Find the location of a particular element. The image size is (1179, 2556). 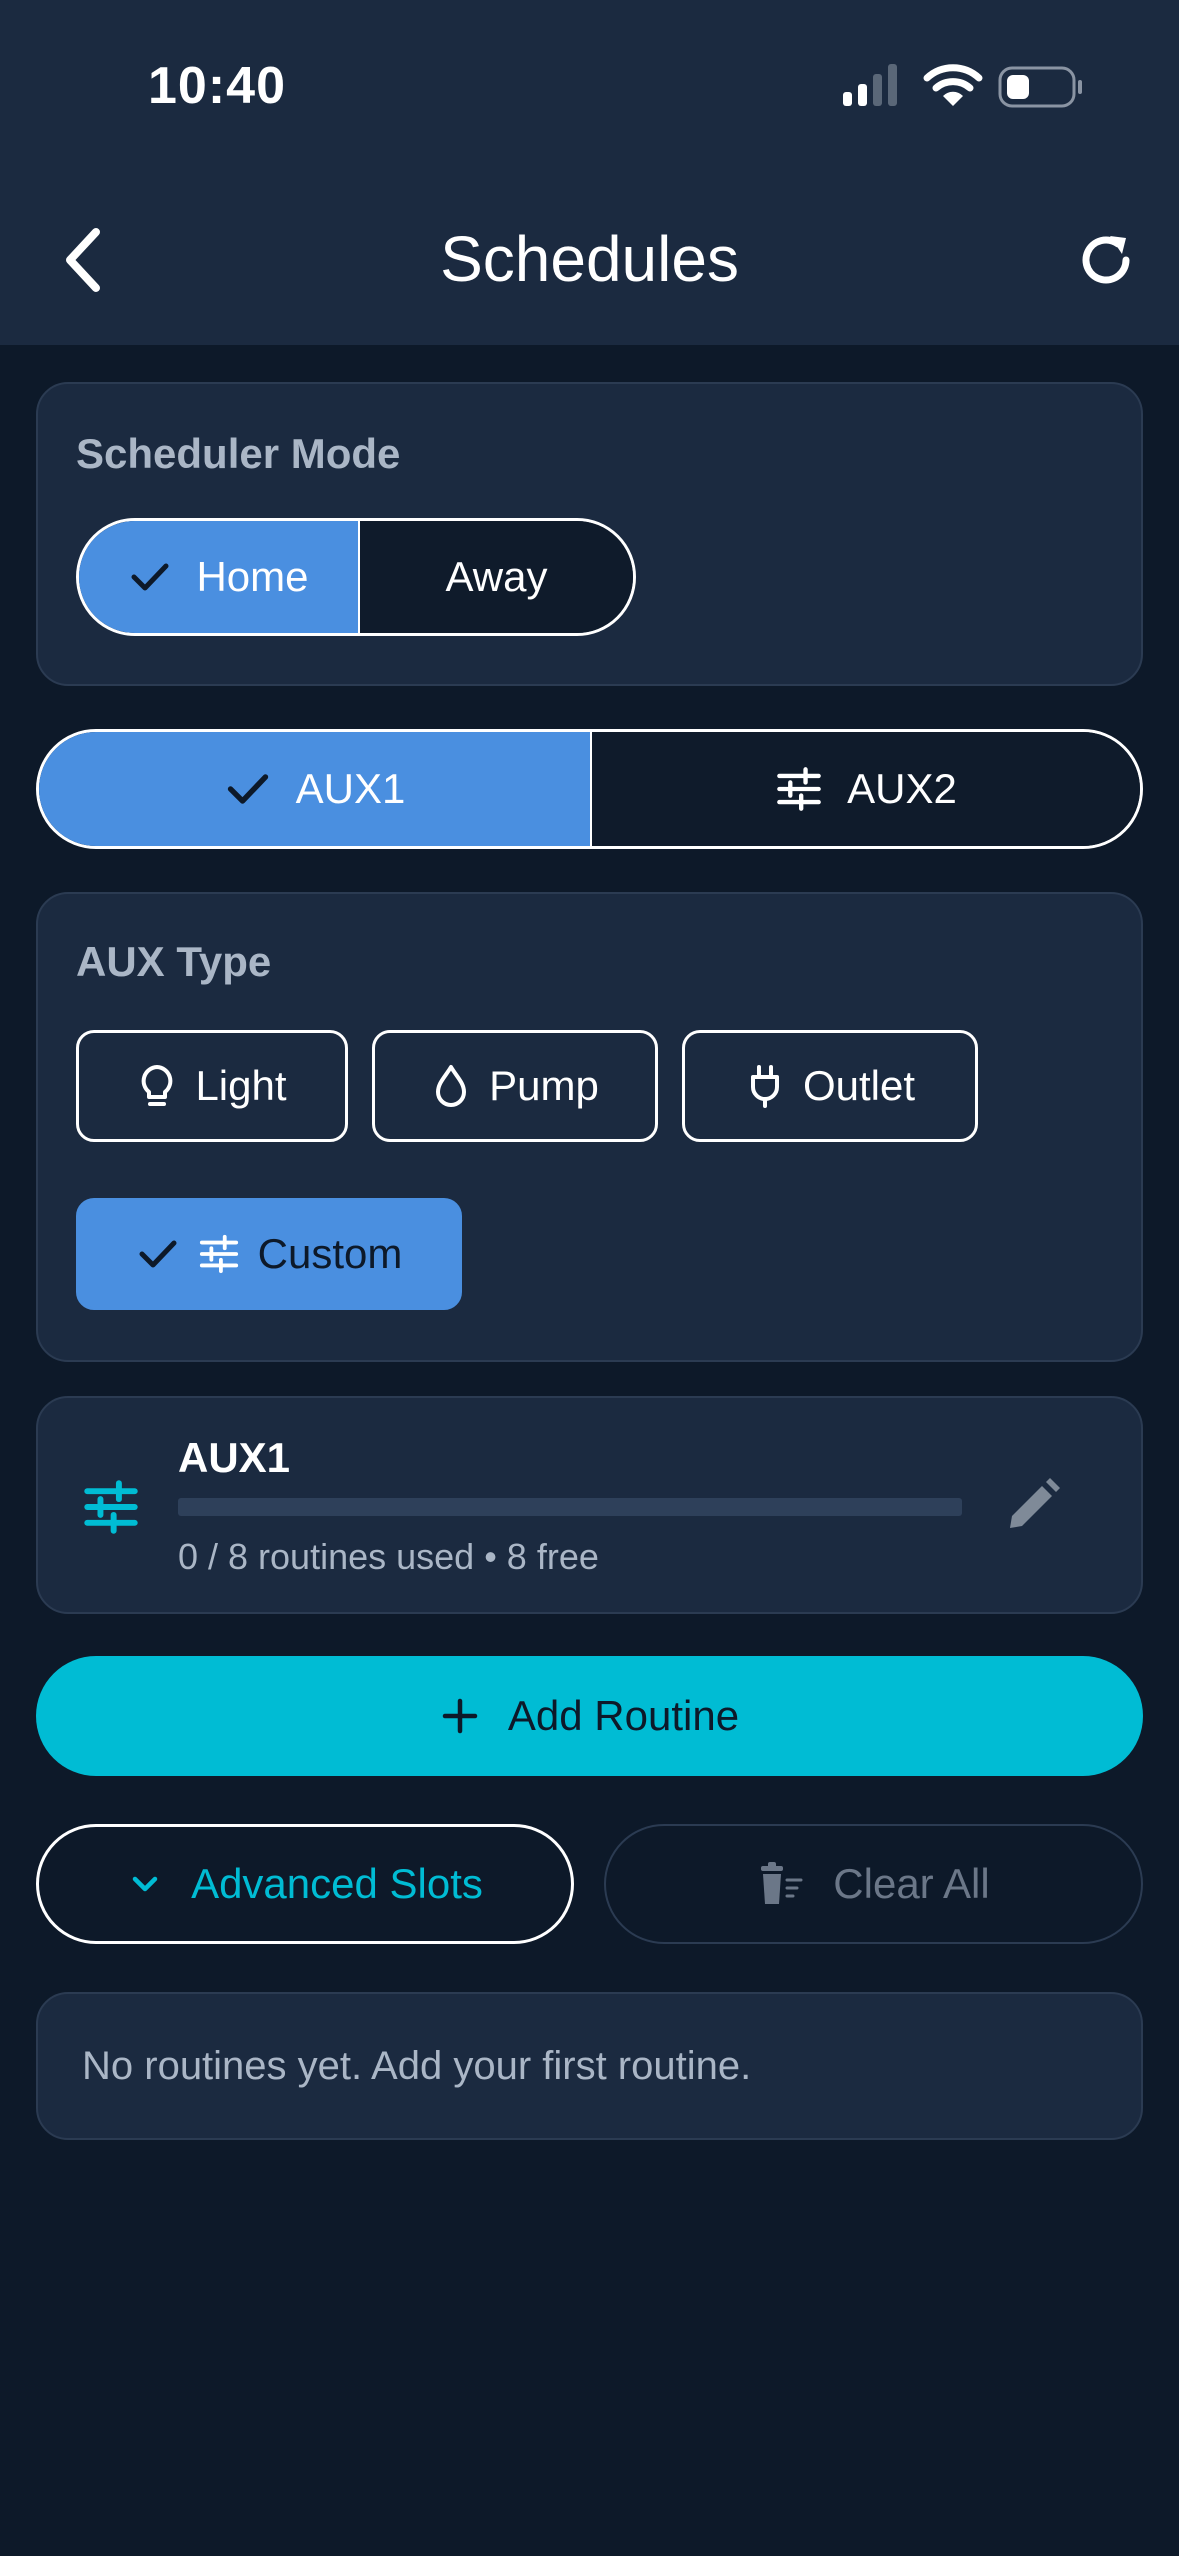

clear-all-label: Clear All is located at coordinates (911, 1883).